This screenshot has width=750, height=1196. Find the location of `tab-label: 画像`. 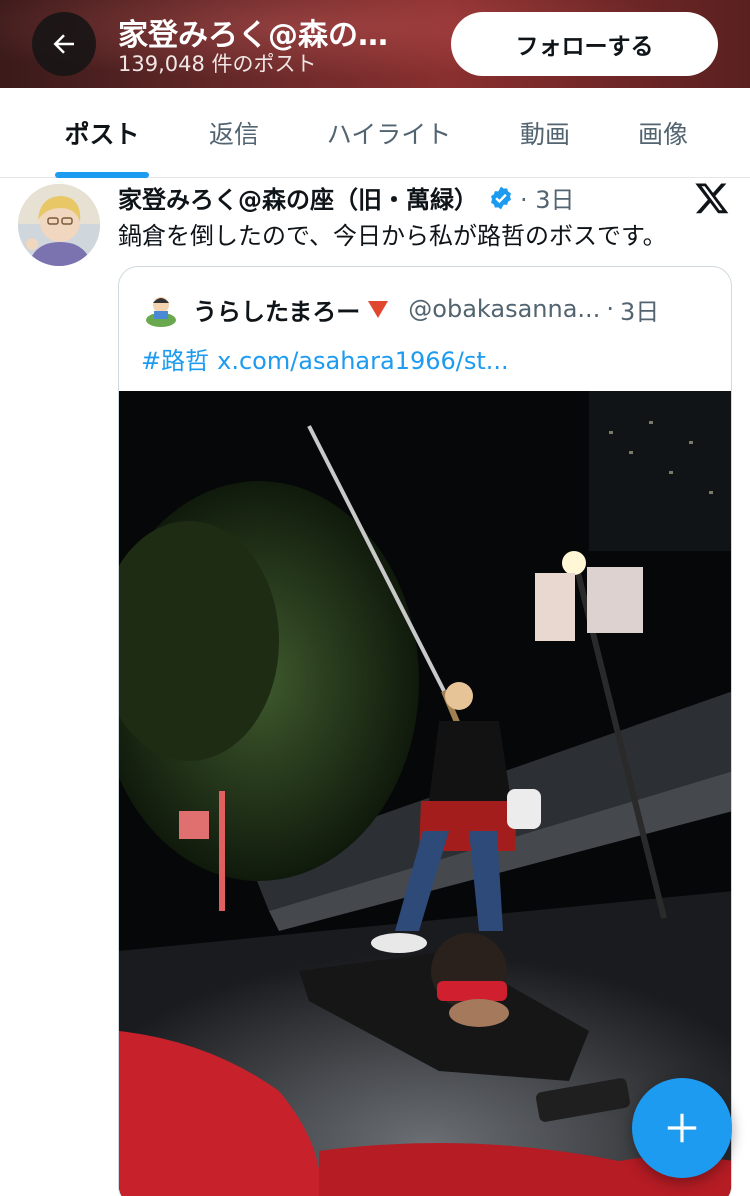

tab-label: 画像 is located at coordinates (662, 134).